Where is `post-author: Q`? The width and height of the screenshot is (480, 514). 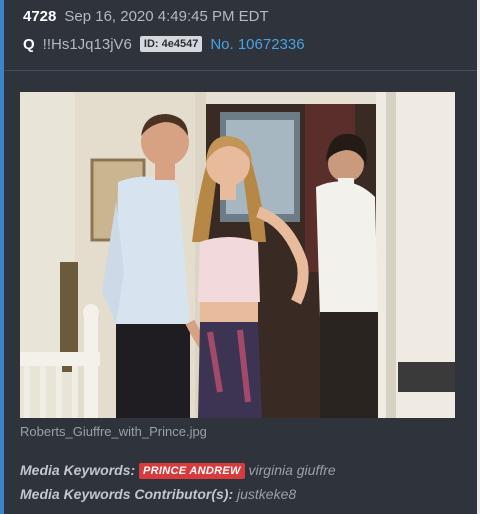
post-author: Q is located at coordinates (29, 44).